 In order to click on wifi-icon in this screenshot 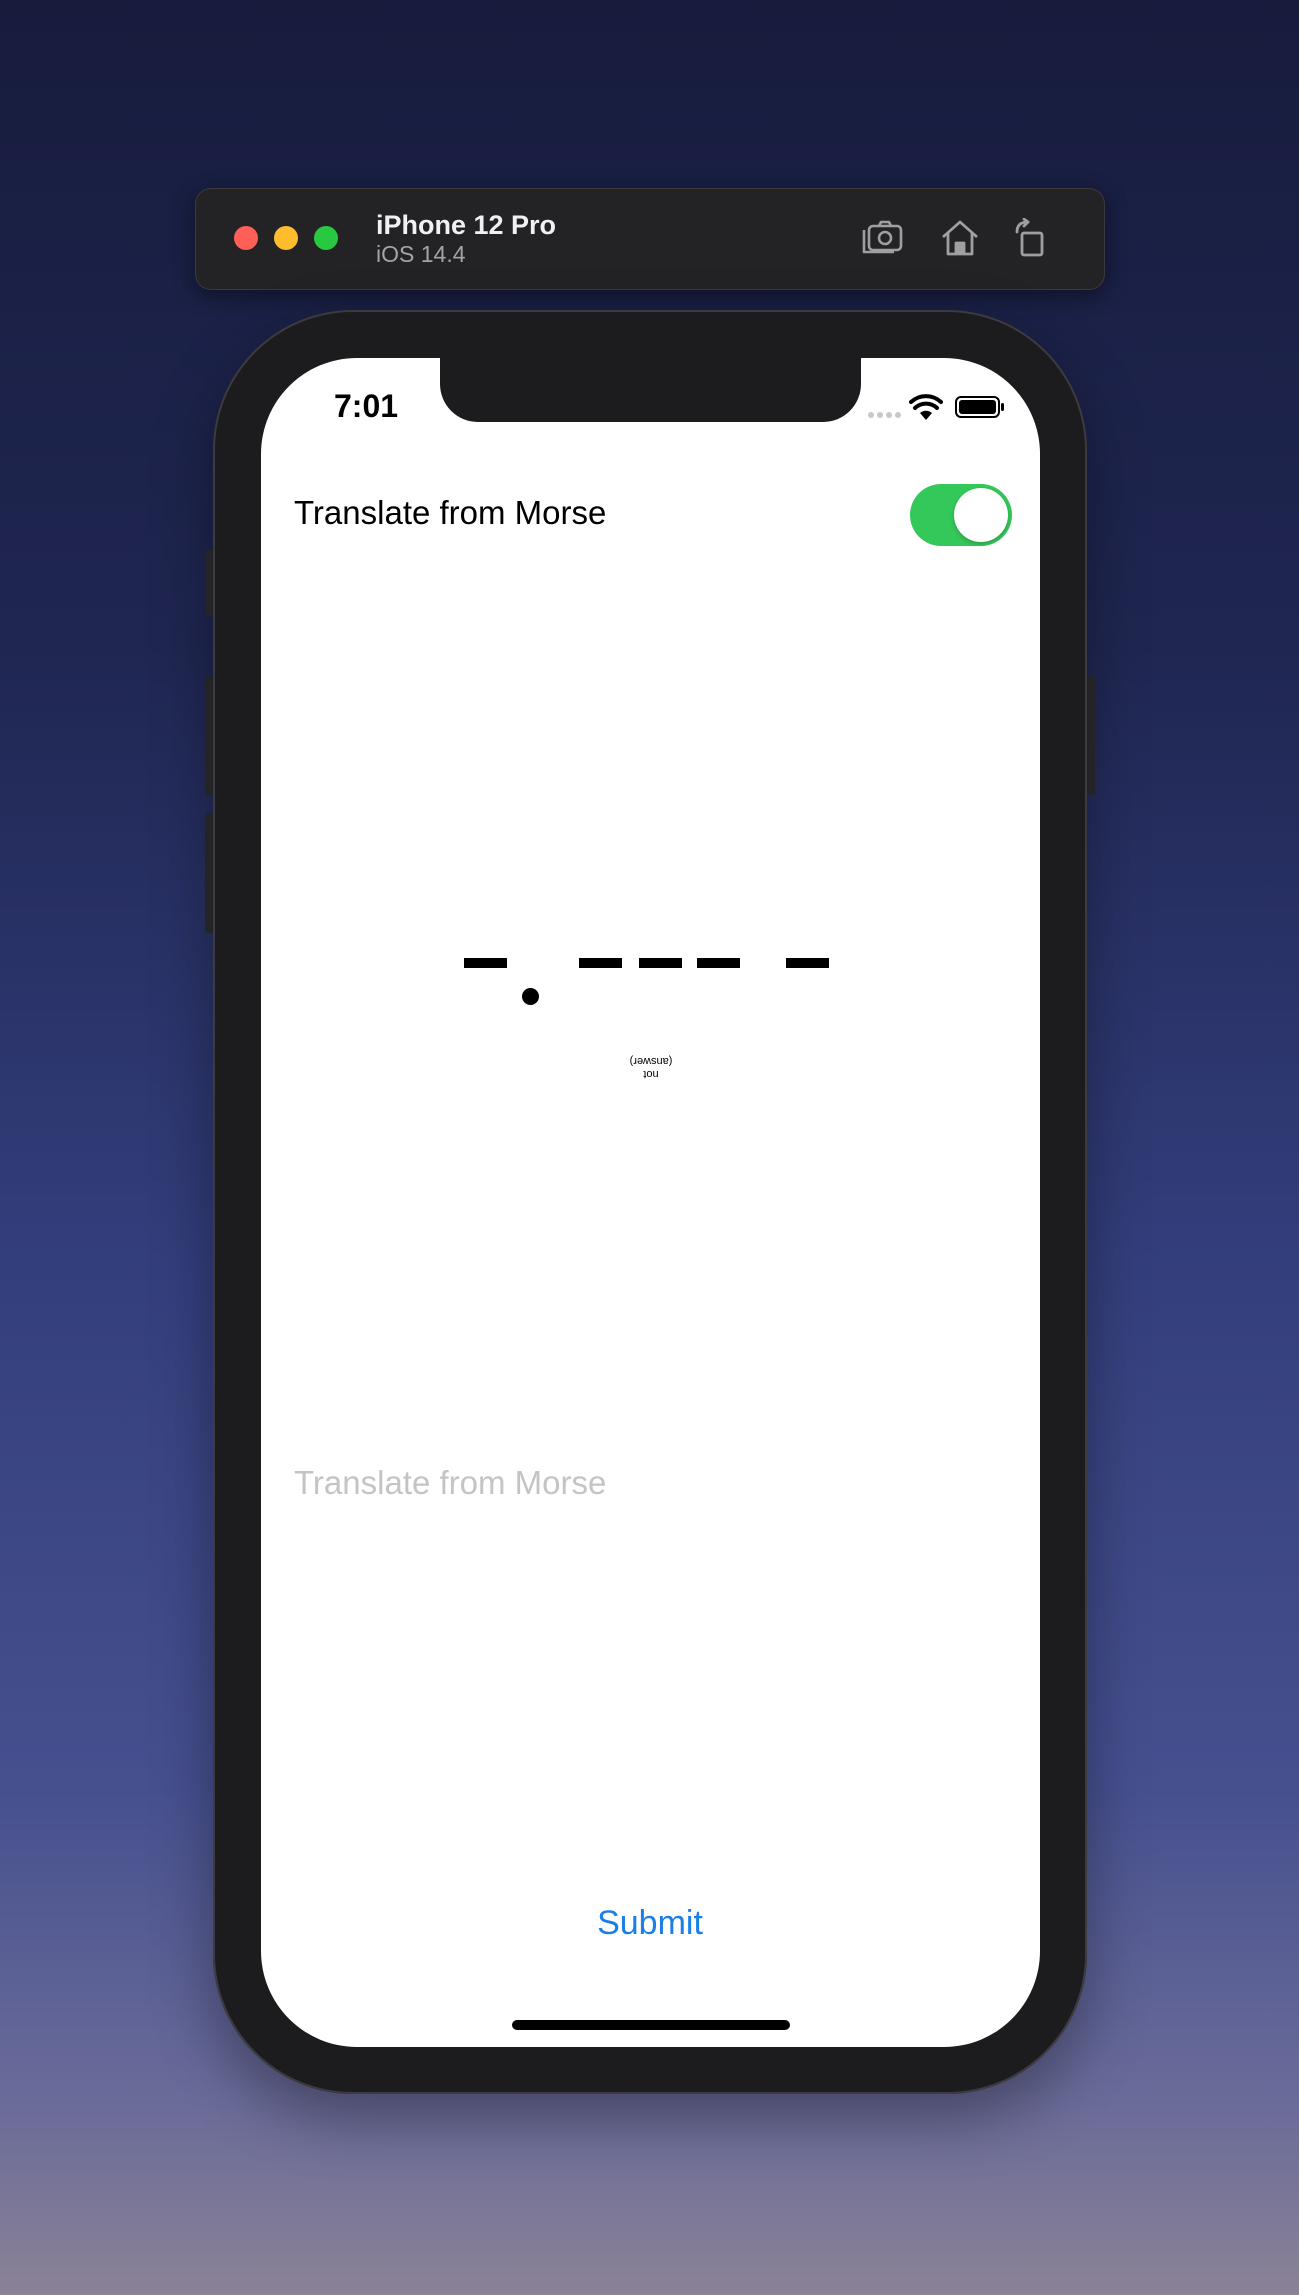, I will do `click(926, 407)`.